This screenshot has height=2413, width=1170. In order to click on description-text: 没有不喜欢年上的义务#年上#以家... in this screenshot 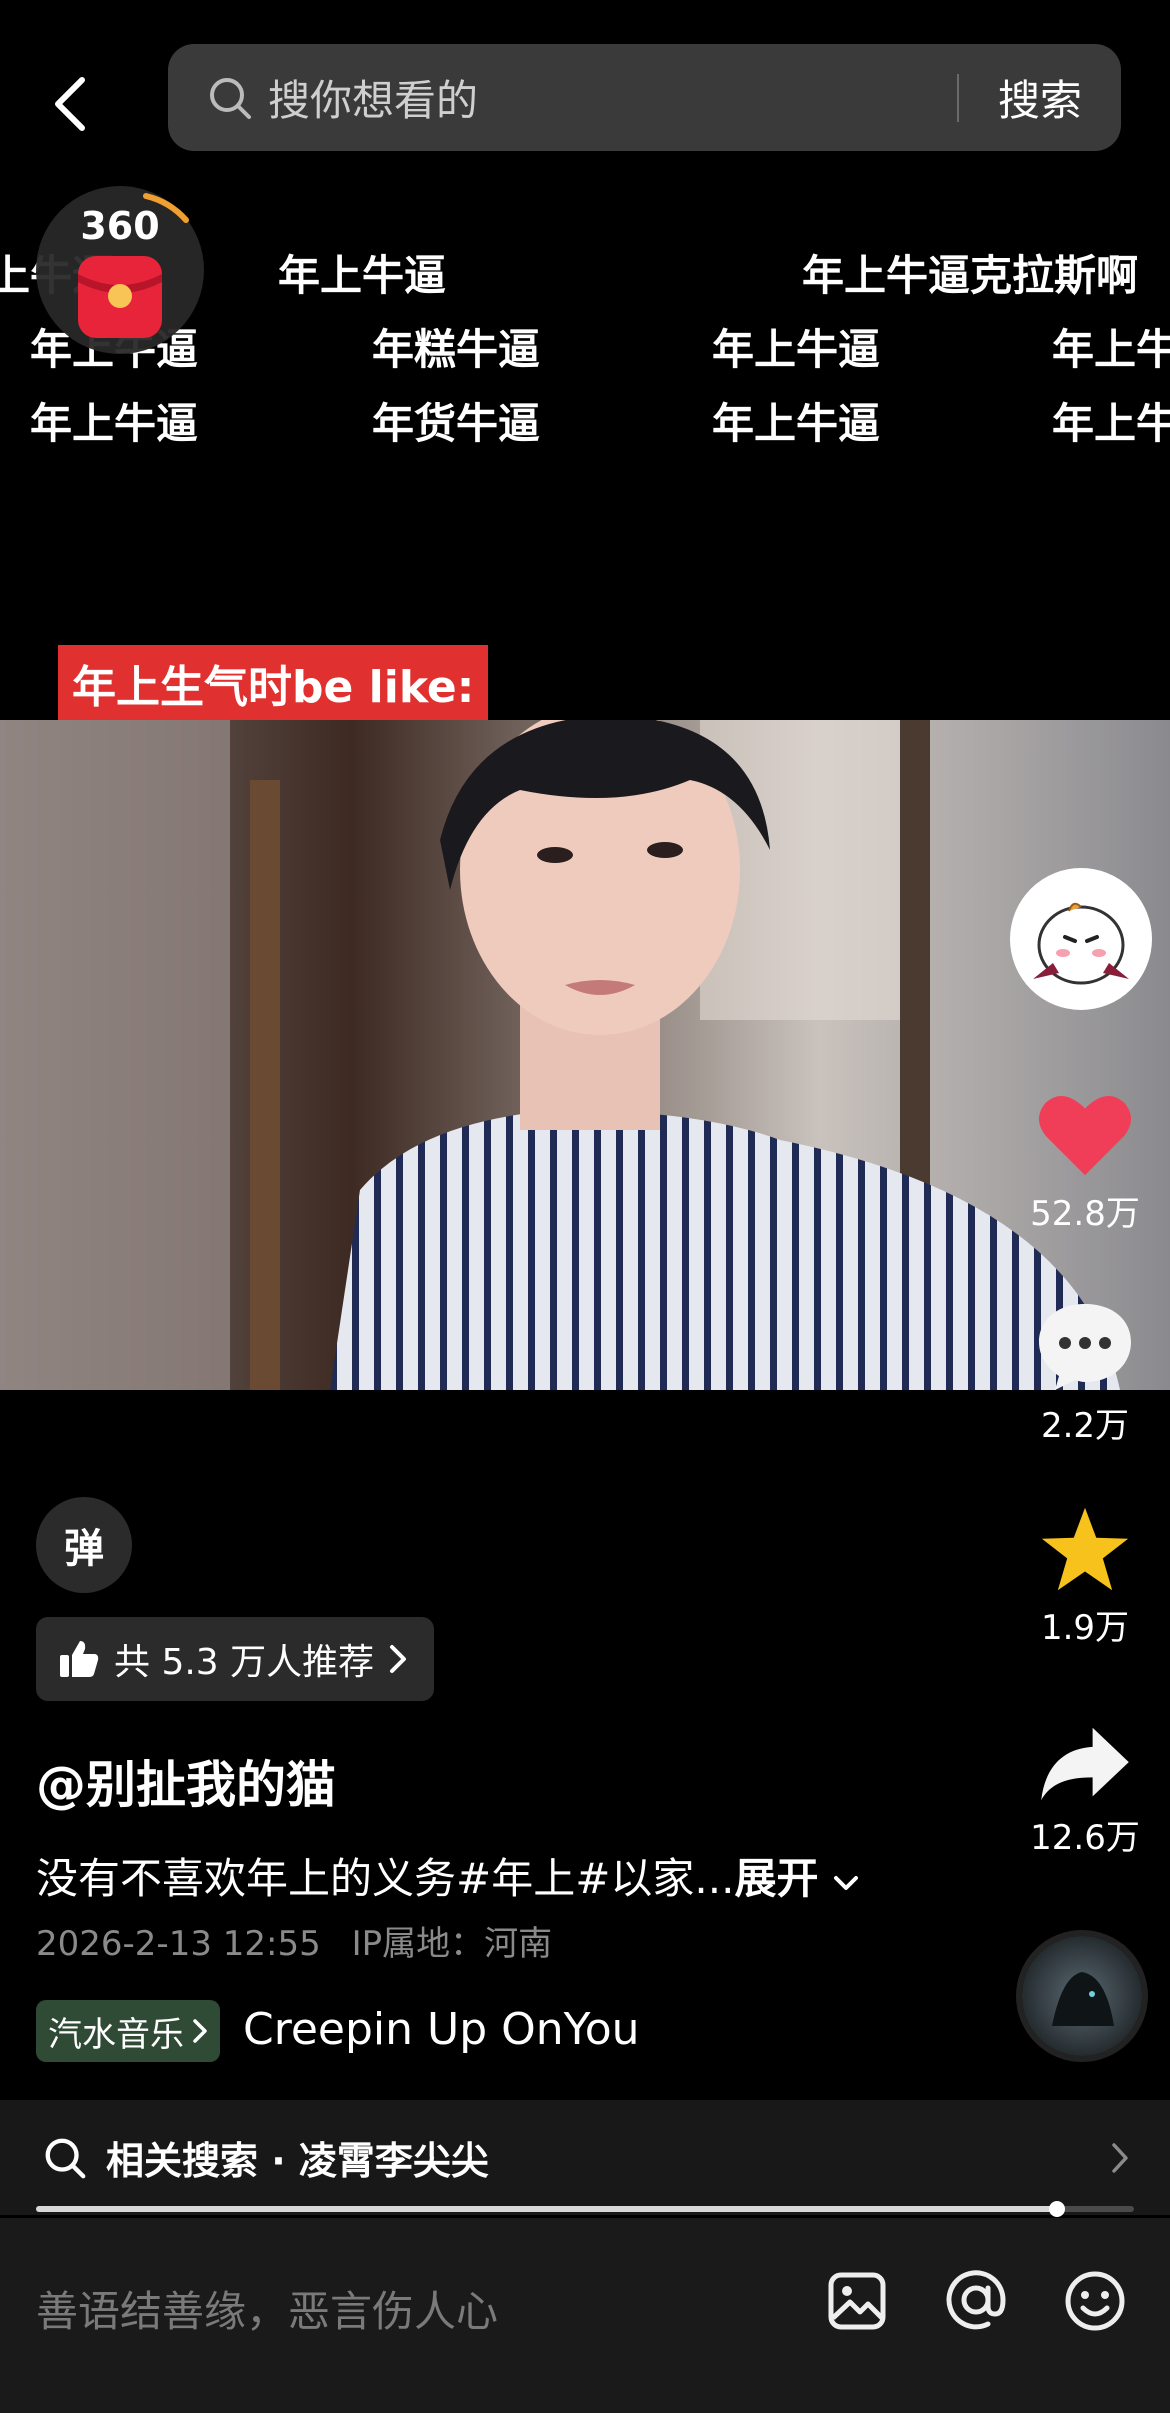, I will do `click(385, 1878)`.